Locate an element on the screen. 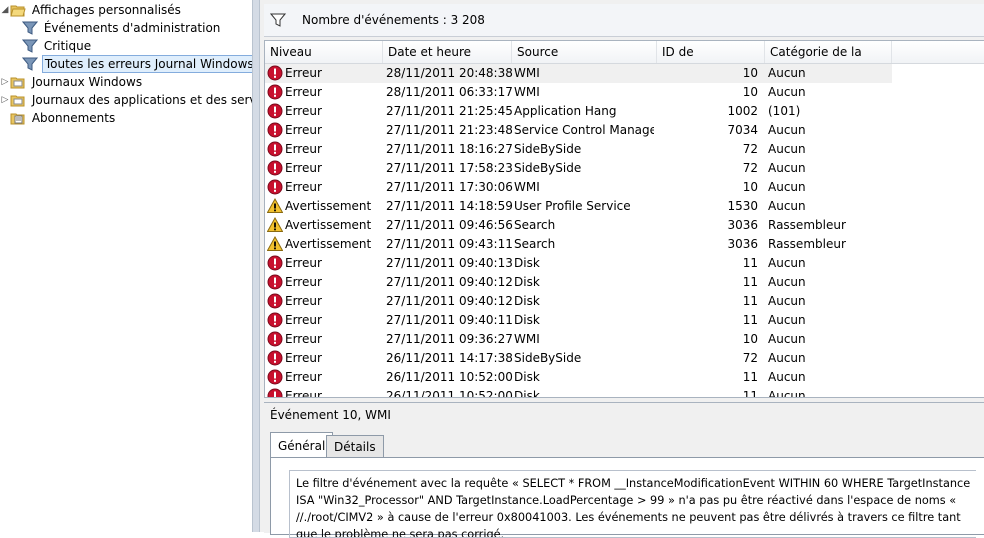  cell-source: Search is located at coordinates (584, 225).